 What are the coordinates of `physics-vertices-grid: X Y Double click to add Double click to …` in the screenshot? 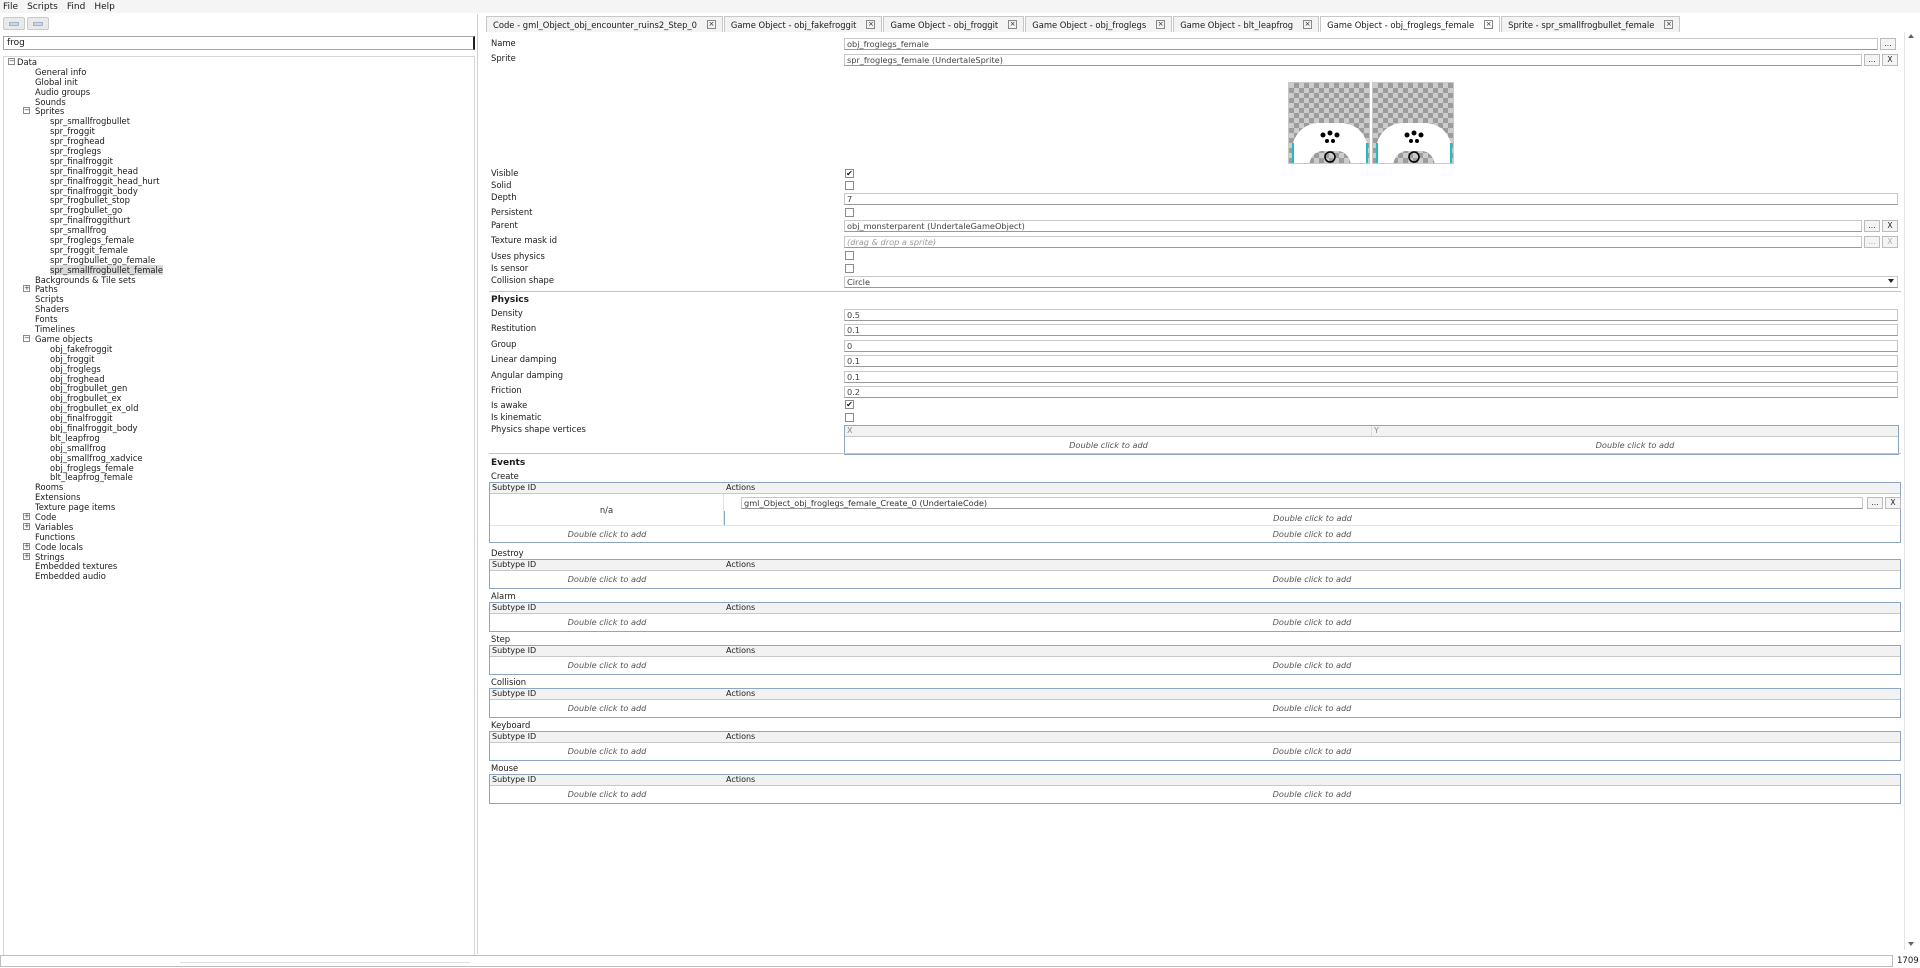 It's located at (1371, 440).